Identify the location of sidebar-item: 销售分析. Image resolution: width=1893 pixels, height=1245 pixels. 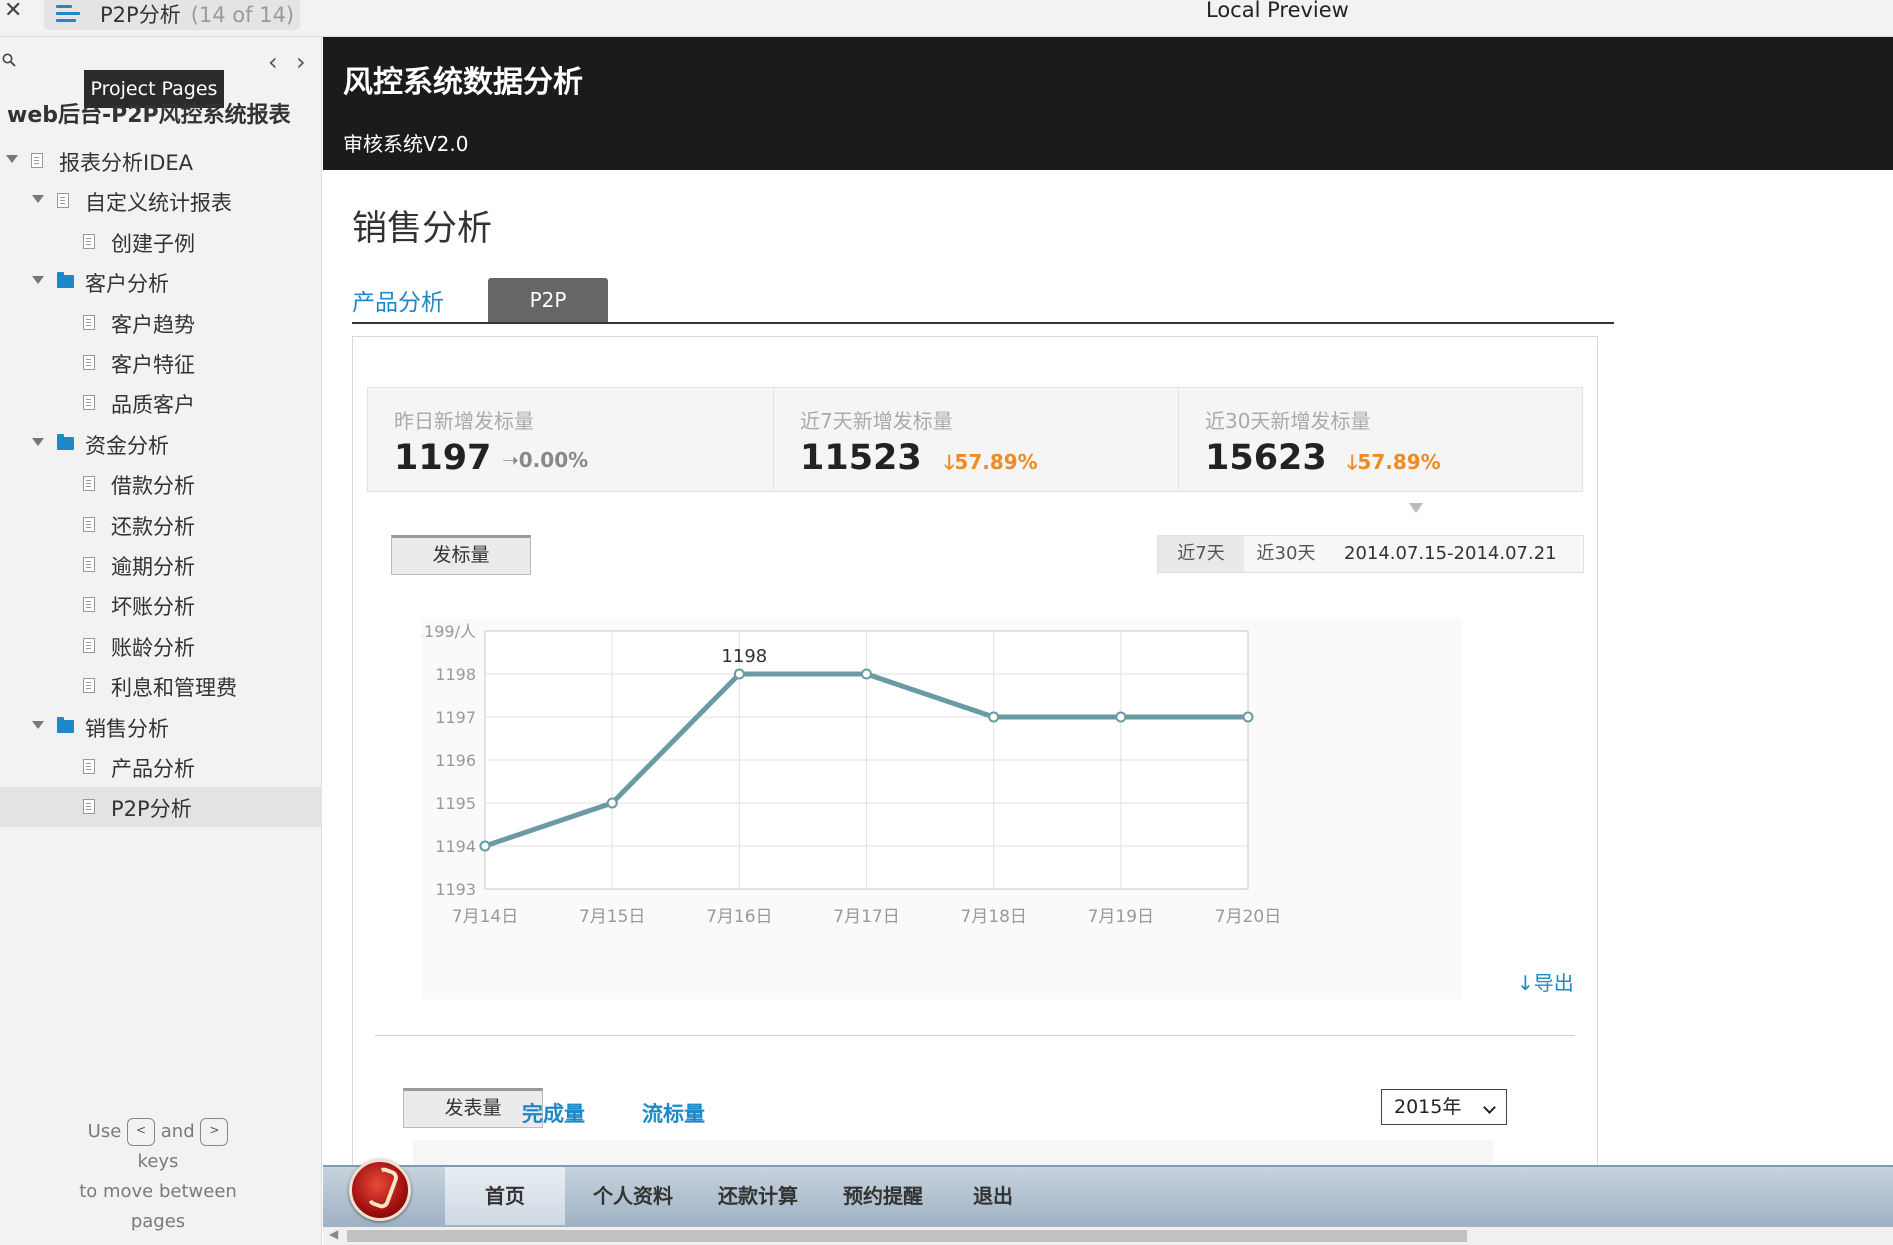
(161, 727).